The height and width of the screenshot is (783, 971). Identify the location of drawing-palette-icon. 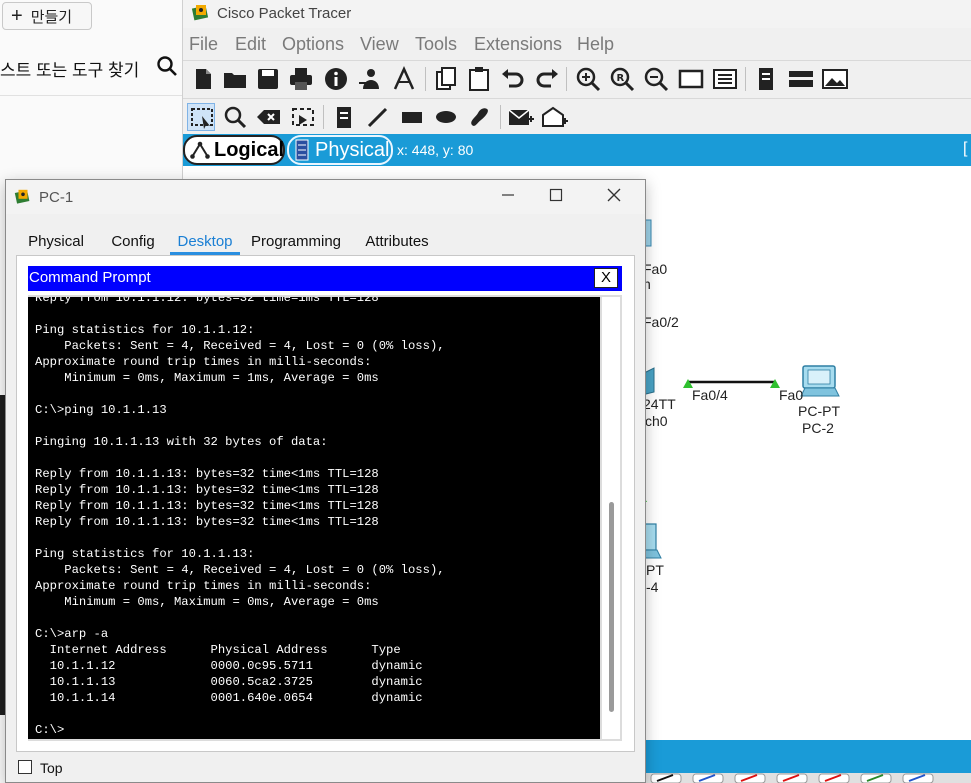
(691, 79).